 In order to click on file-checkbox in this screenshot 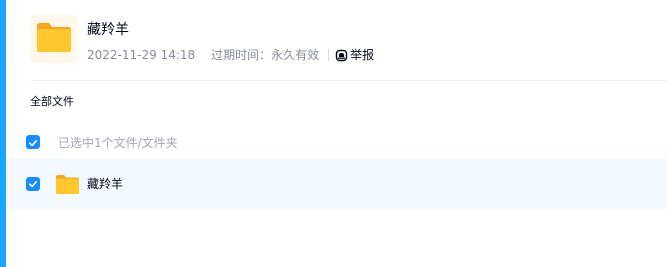, I will do `click(33, 183)`.